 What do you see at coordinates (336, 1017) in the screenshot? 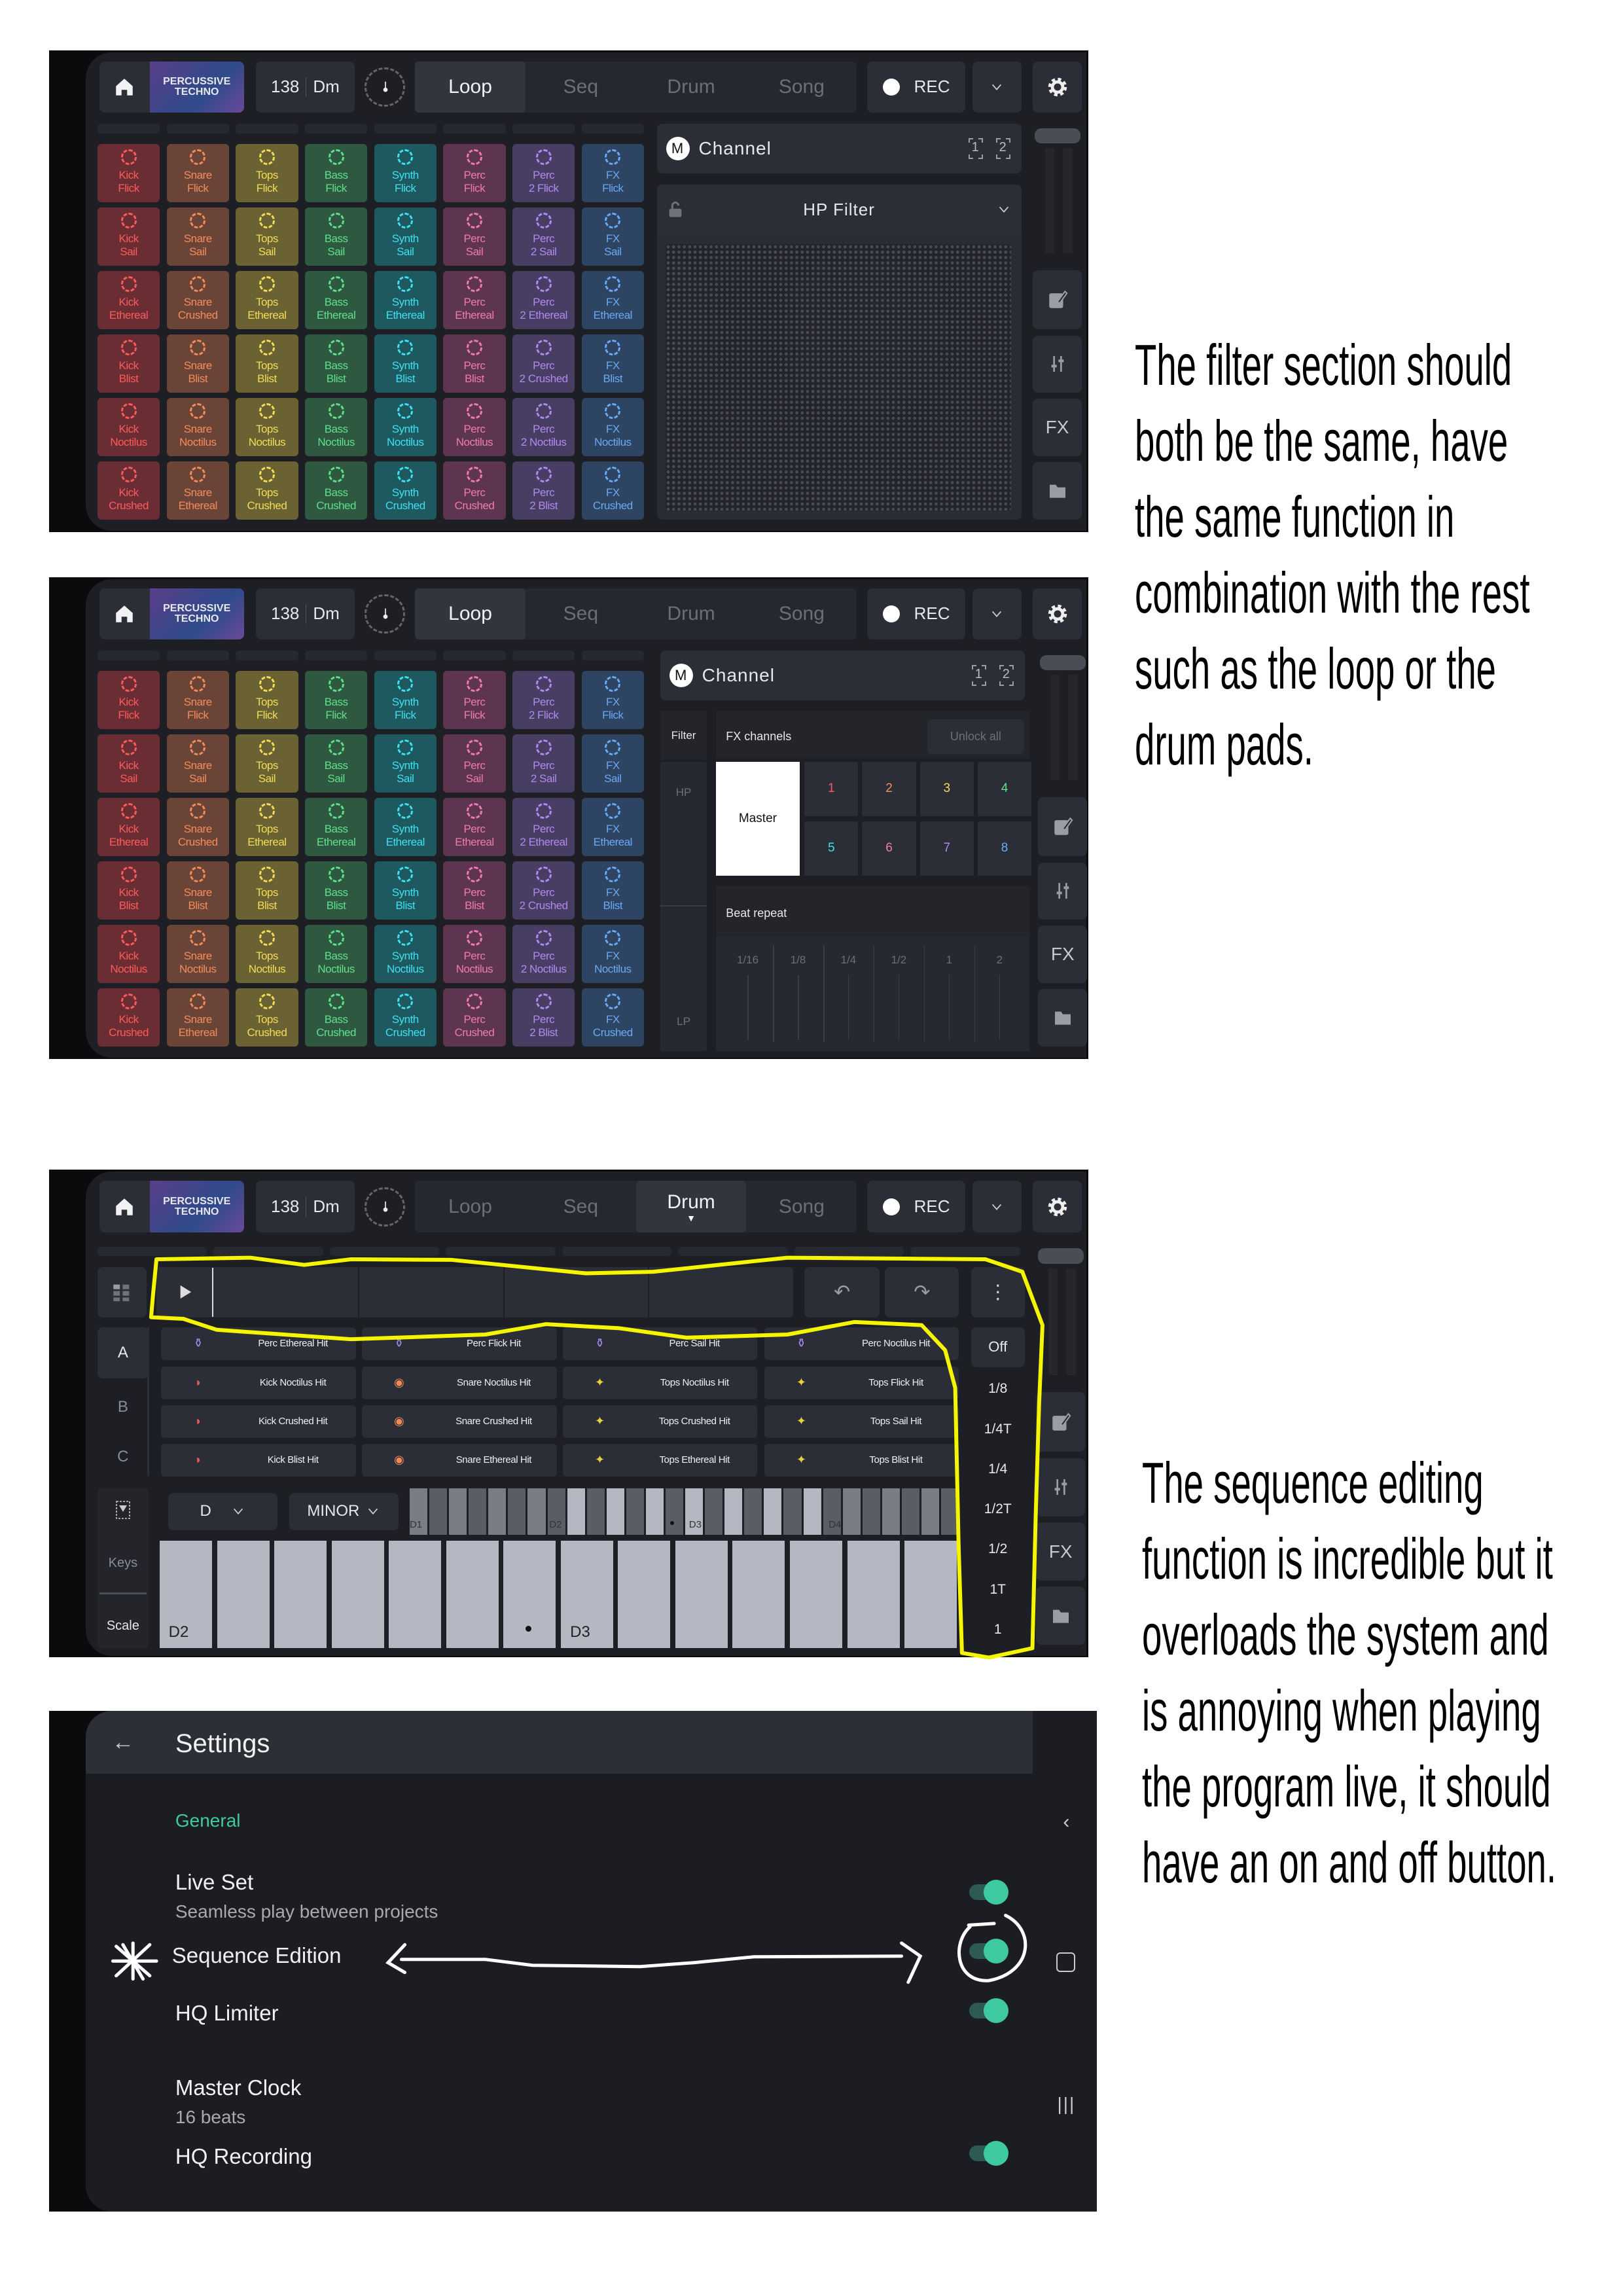
I see `loop-pad: Bass Crushed` at bounding box center [336, 1017].